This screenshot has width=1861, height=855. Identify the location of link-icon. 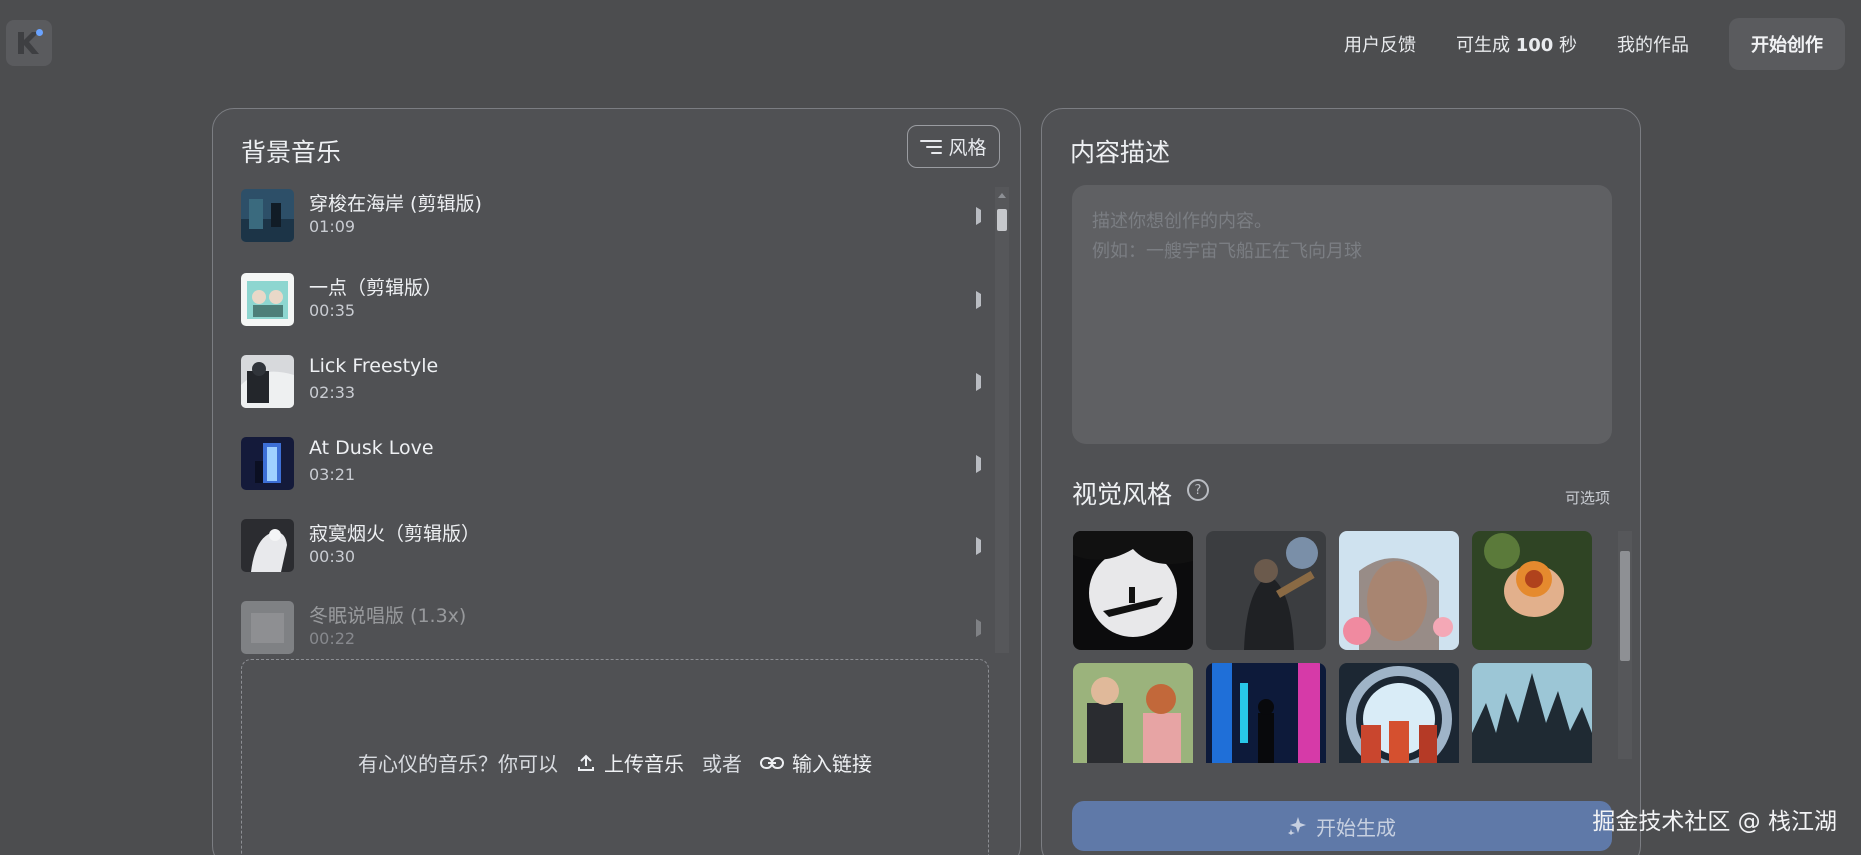
(772, 762).